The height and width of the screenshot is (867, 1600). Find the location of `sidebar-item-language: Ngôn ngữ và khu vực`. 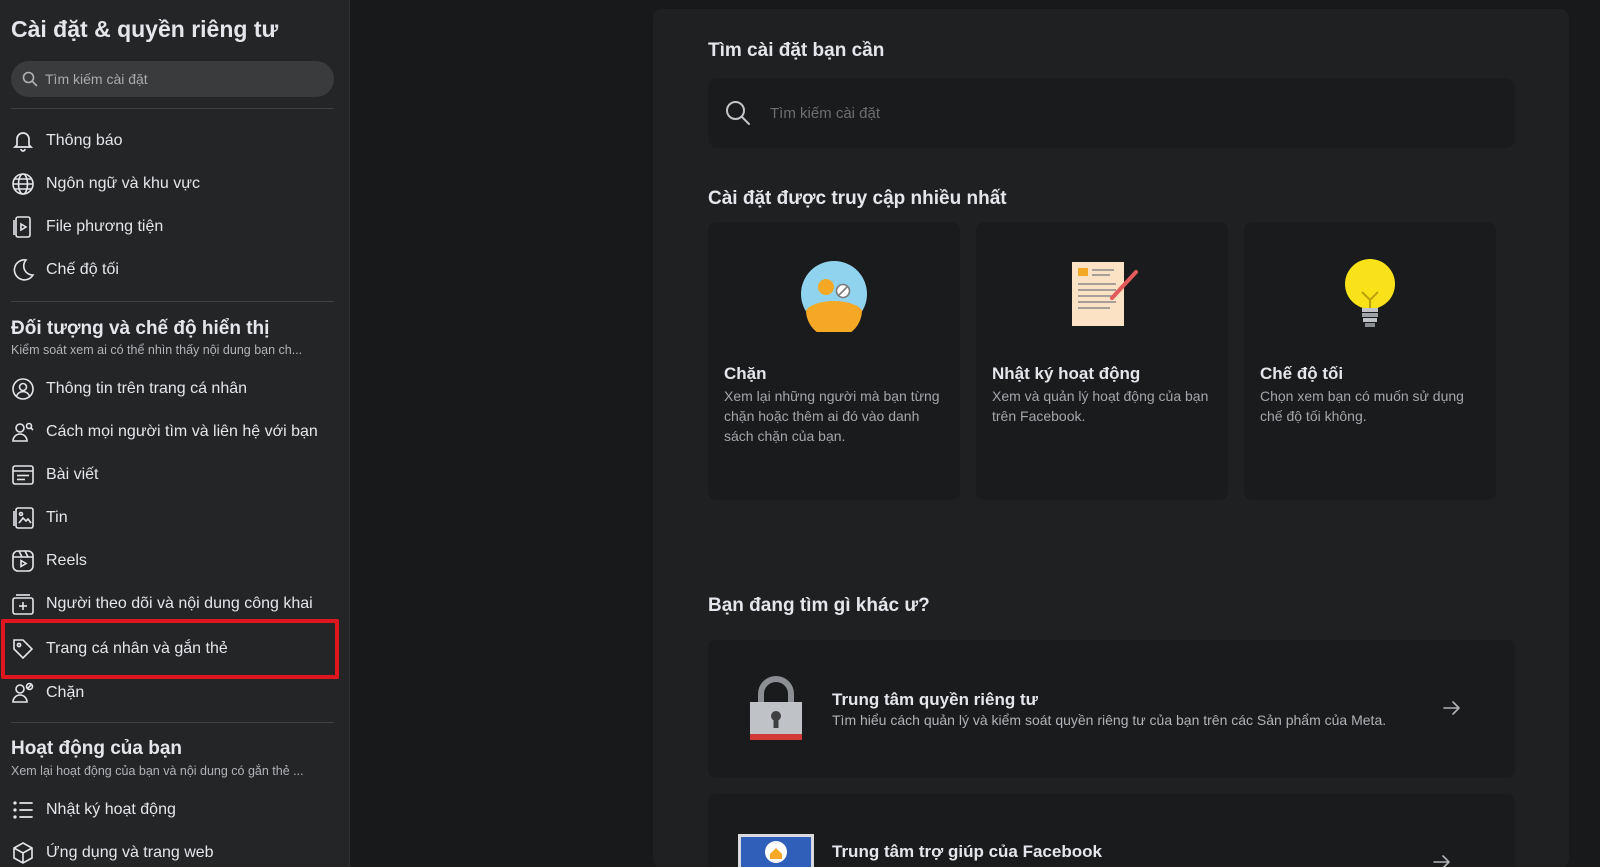

sidebar-item-language: Ngôn ngữ và khu vực is located at coordinates (170, 184).